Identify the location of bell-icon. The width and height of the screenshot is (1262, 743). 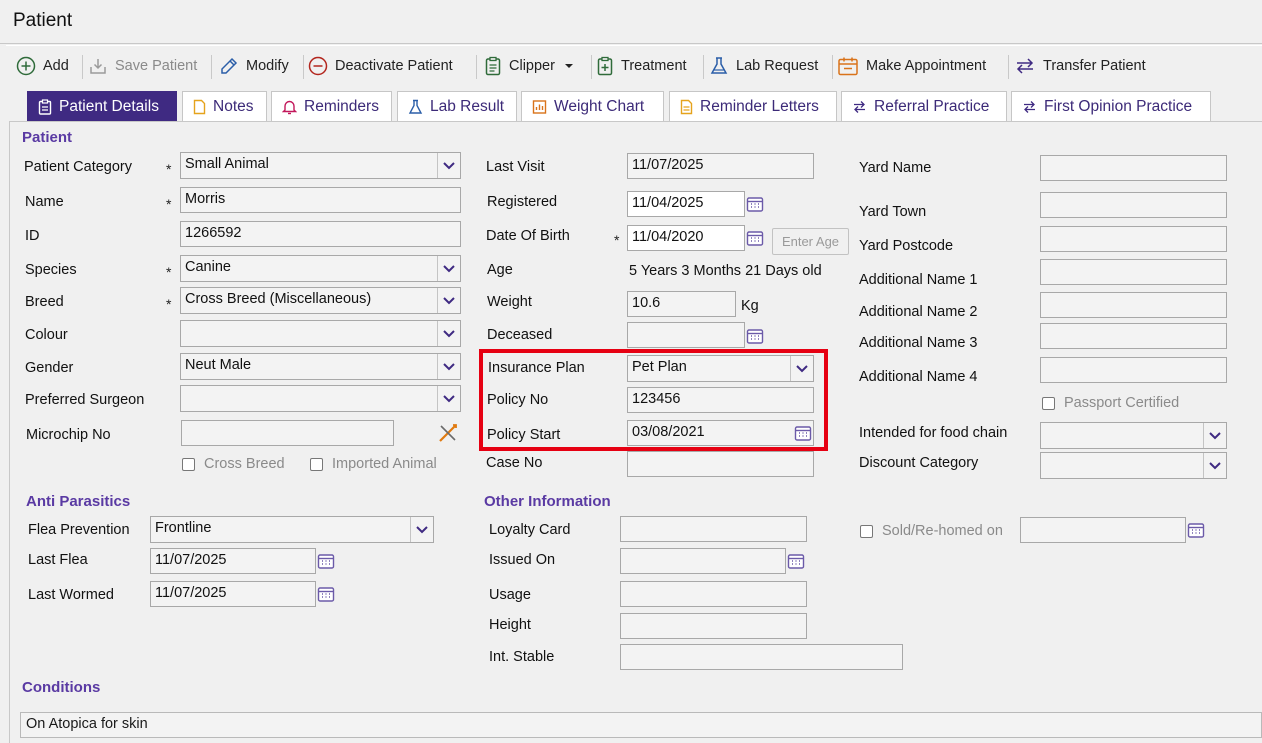
(289, 107).